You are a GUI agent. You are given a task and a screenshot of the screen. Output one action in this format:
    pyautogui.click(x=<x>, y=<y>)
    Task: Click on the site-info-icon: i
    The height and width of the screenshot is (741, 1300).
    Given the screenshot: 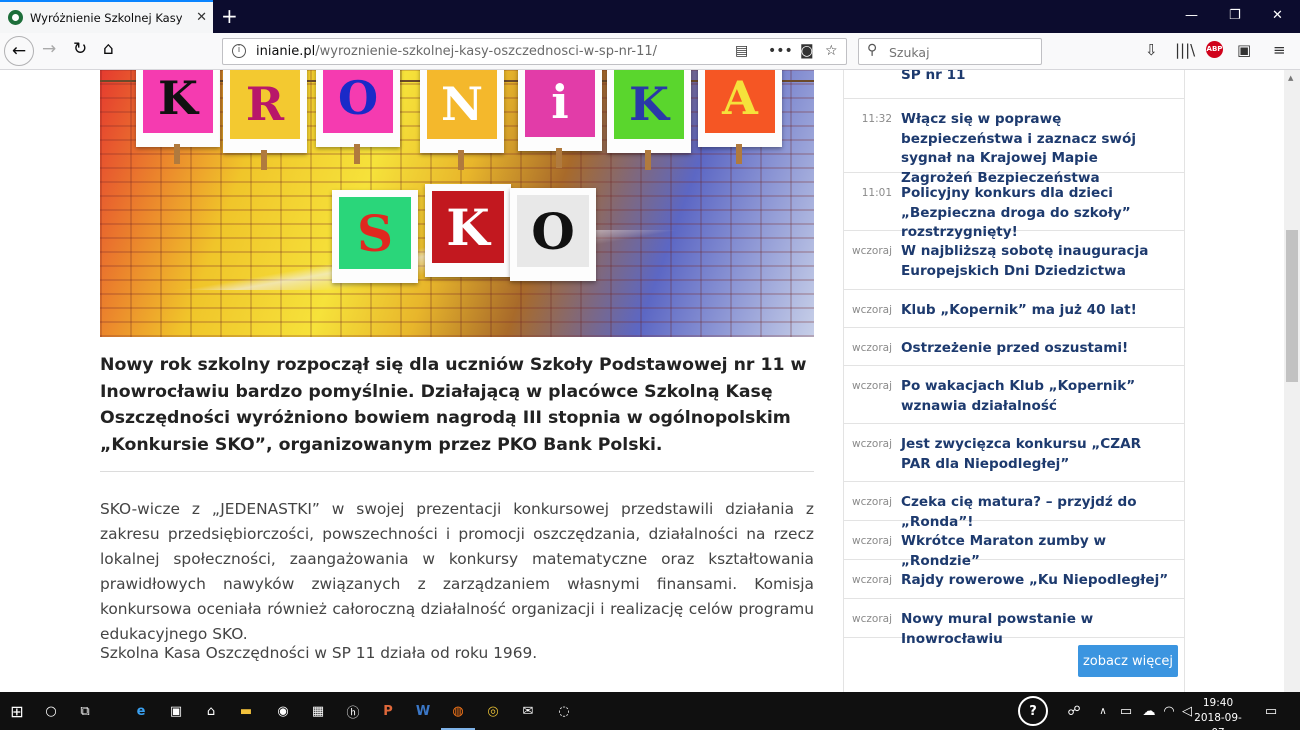 What is the action you would take?
    pyautogui.click(x=239, y=51)
    